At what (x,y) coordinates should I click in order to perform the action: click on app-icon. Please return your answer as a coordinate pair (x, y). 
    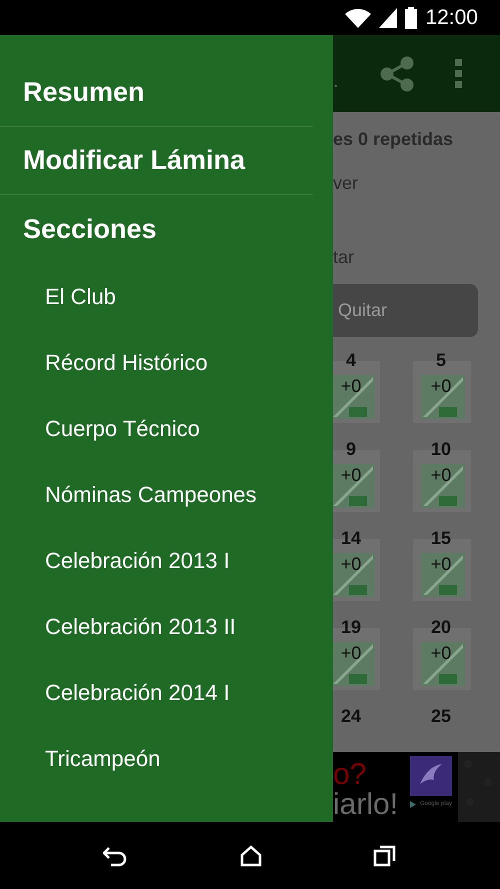
    Looking at the image, I should click on (431, 776).